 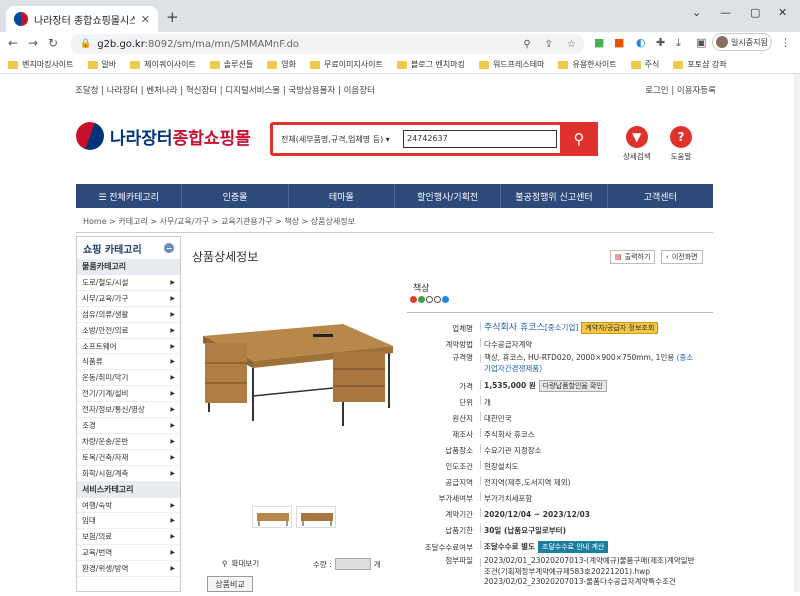 What do you see at coordinates (755, 12) in the screenshot?
I see `maximize-icon: ▢` at bounding box center [755, 12].